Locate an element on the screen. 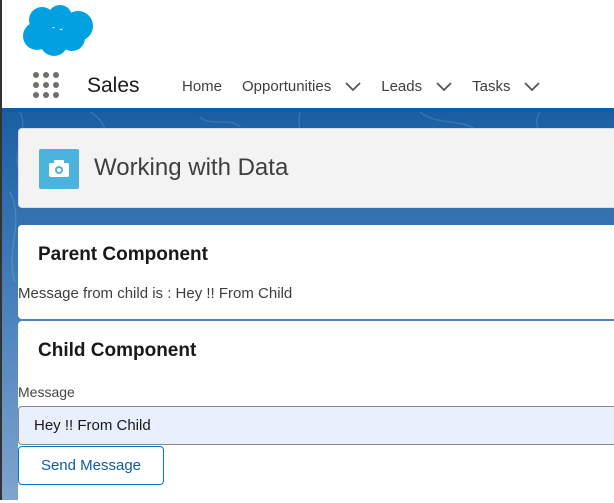 Image resolution: width=614 pixels, height=503 pixels. parent-card-title: Parent Component is located at coordinates (123, 254).